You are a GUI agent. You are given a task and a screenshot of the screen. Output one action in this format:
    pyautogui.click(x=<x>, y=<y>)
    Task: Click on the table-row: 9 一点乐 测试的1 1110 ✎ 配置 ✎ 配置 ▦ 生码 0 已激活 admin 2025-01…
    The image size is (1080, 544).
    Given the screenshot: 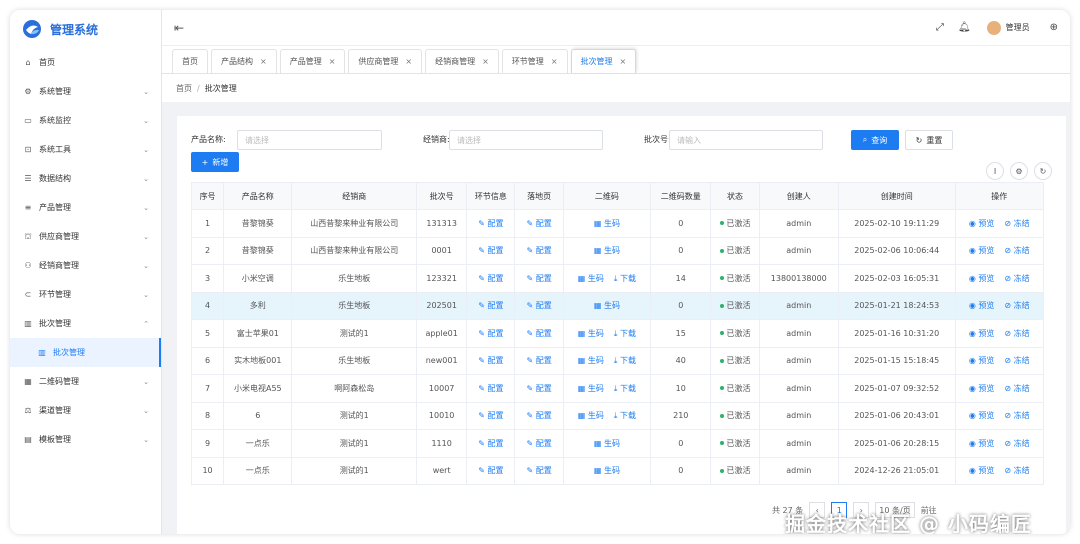 What is the action you would take?
    pyautogui.click(x=617, y=443)
    